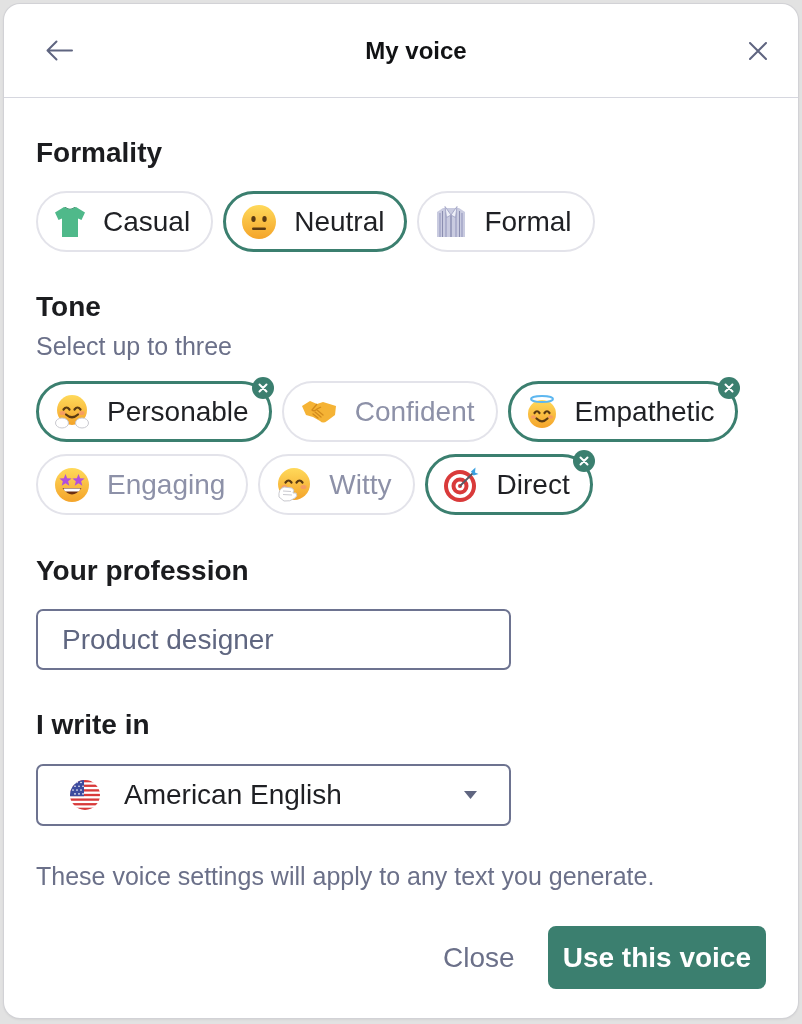  I want to click on section-heading: Formality, so click(100, 153).